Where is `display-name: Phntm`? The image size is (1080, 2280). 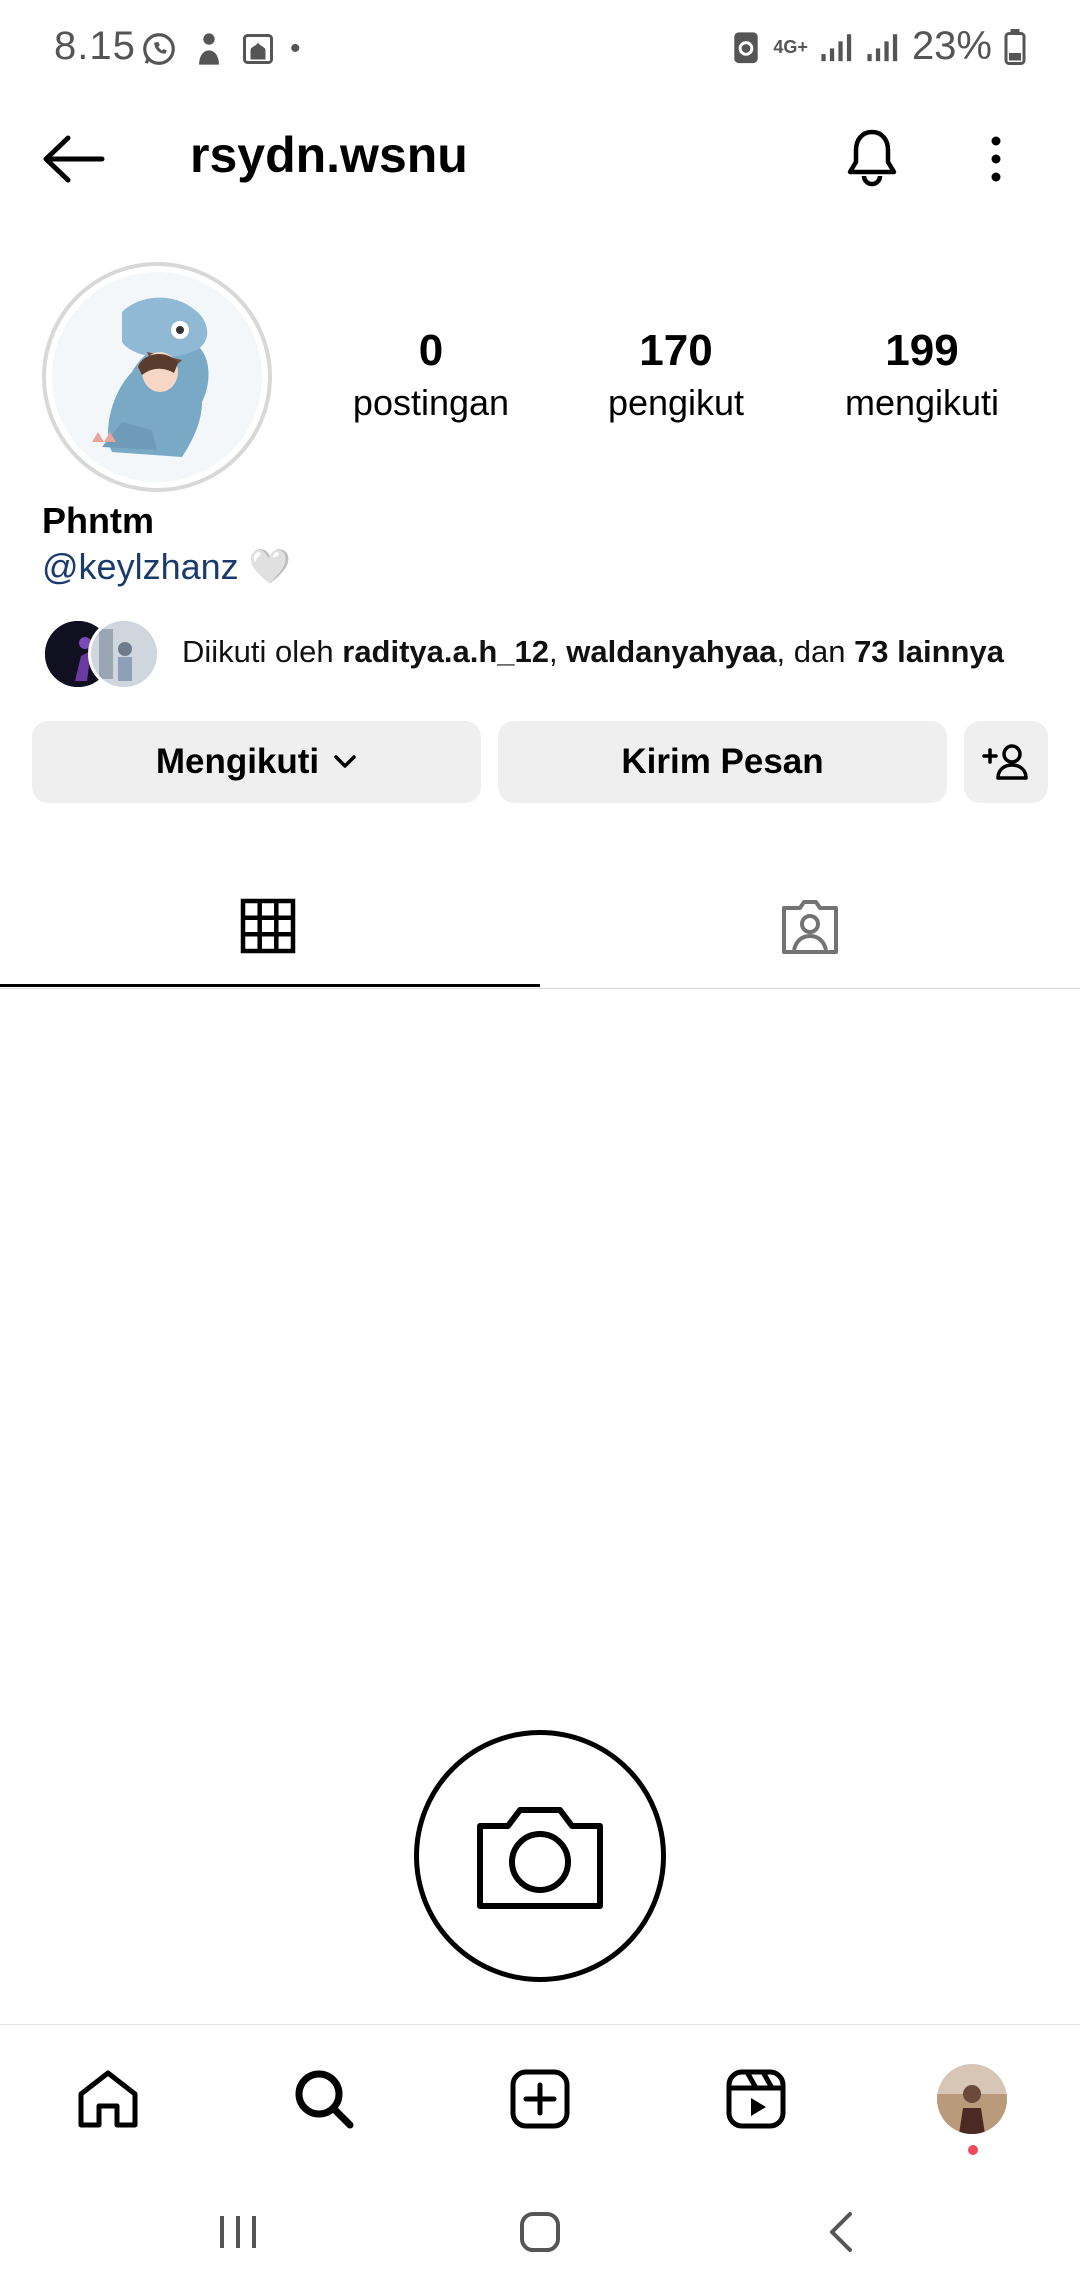 display-name: Phntm is located at coordinates (98, 520).